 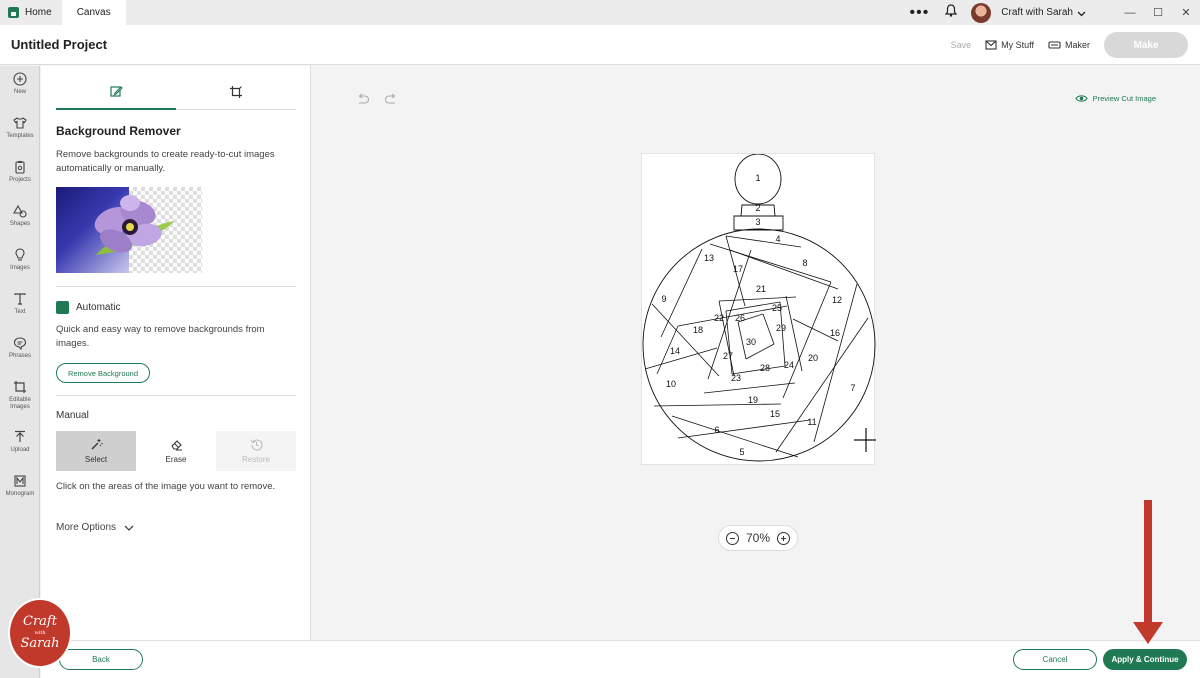 What do you see at coordinates (951, 12) in the screenshot?
I see `bell-icon` at bounding box center [951, 12].